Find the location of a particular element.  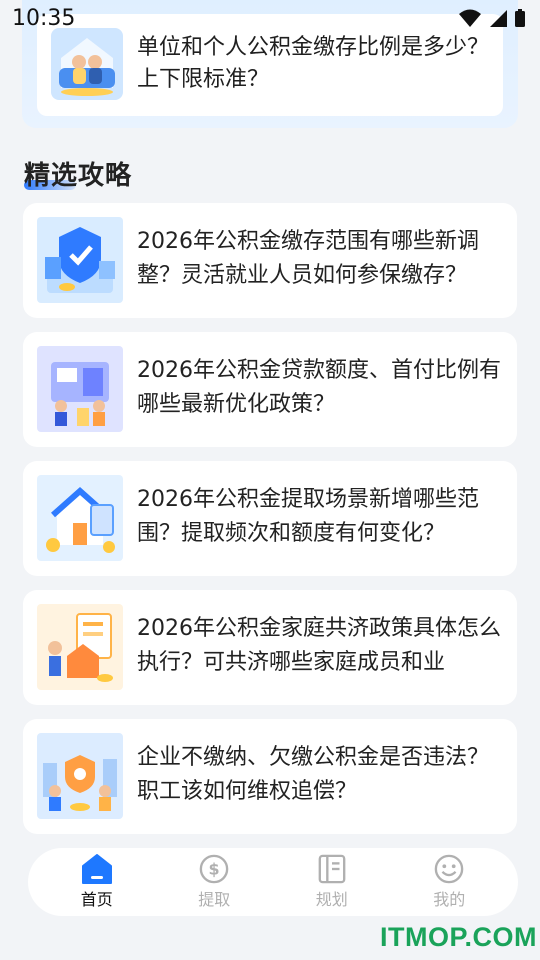

nav-withdraw: $ 提取 is located at coordinates (214, 882).